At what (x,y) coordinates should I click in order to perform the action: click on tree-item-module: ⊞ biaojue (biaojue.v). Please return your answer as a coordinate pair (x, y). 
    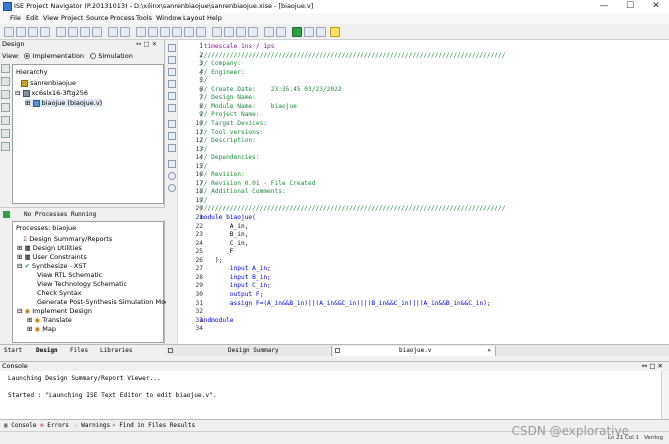
    Looking at the image, I should click on (64, 103).